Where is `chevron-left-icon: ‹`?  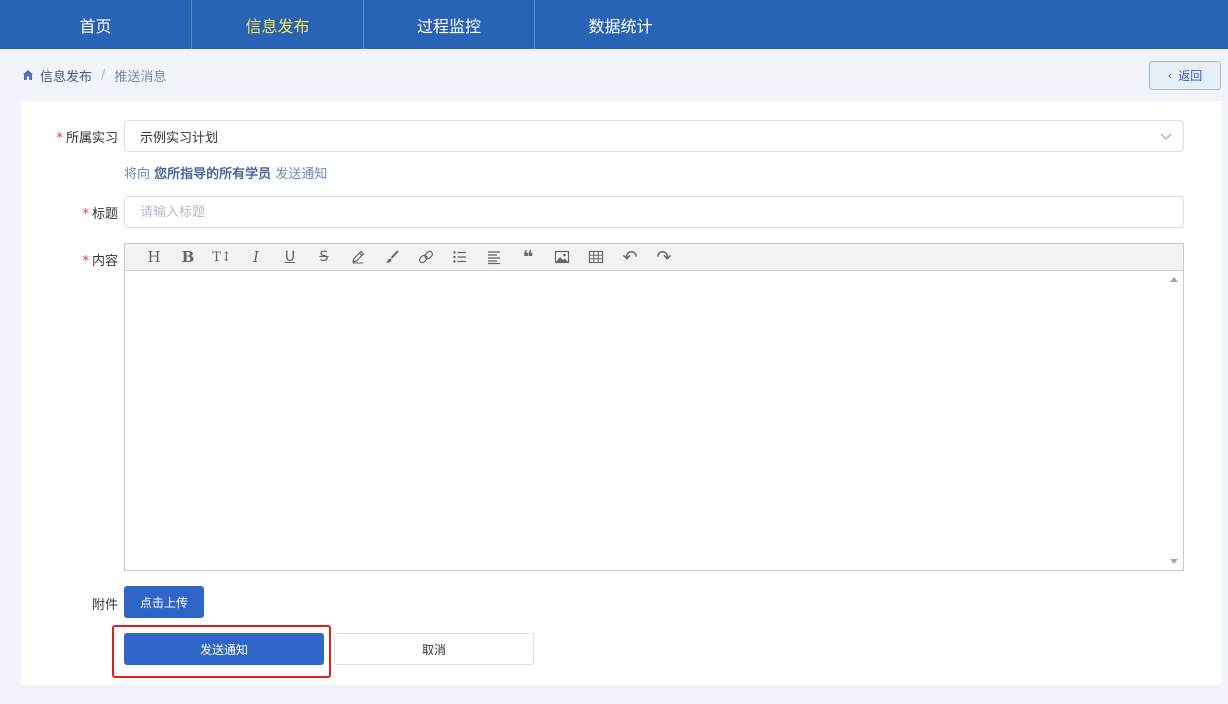
chevron-left-icon: ‹ is located at coordinates (1170, 75).